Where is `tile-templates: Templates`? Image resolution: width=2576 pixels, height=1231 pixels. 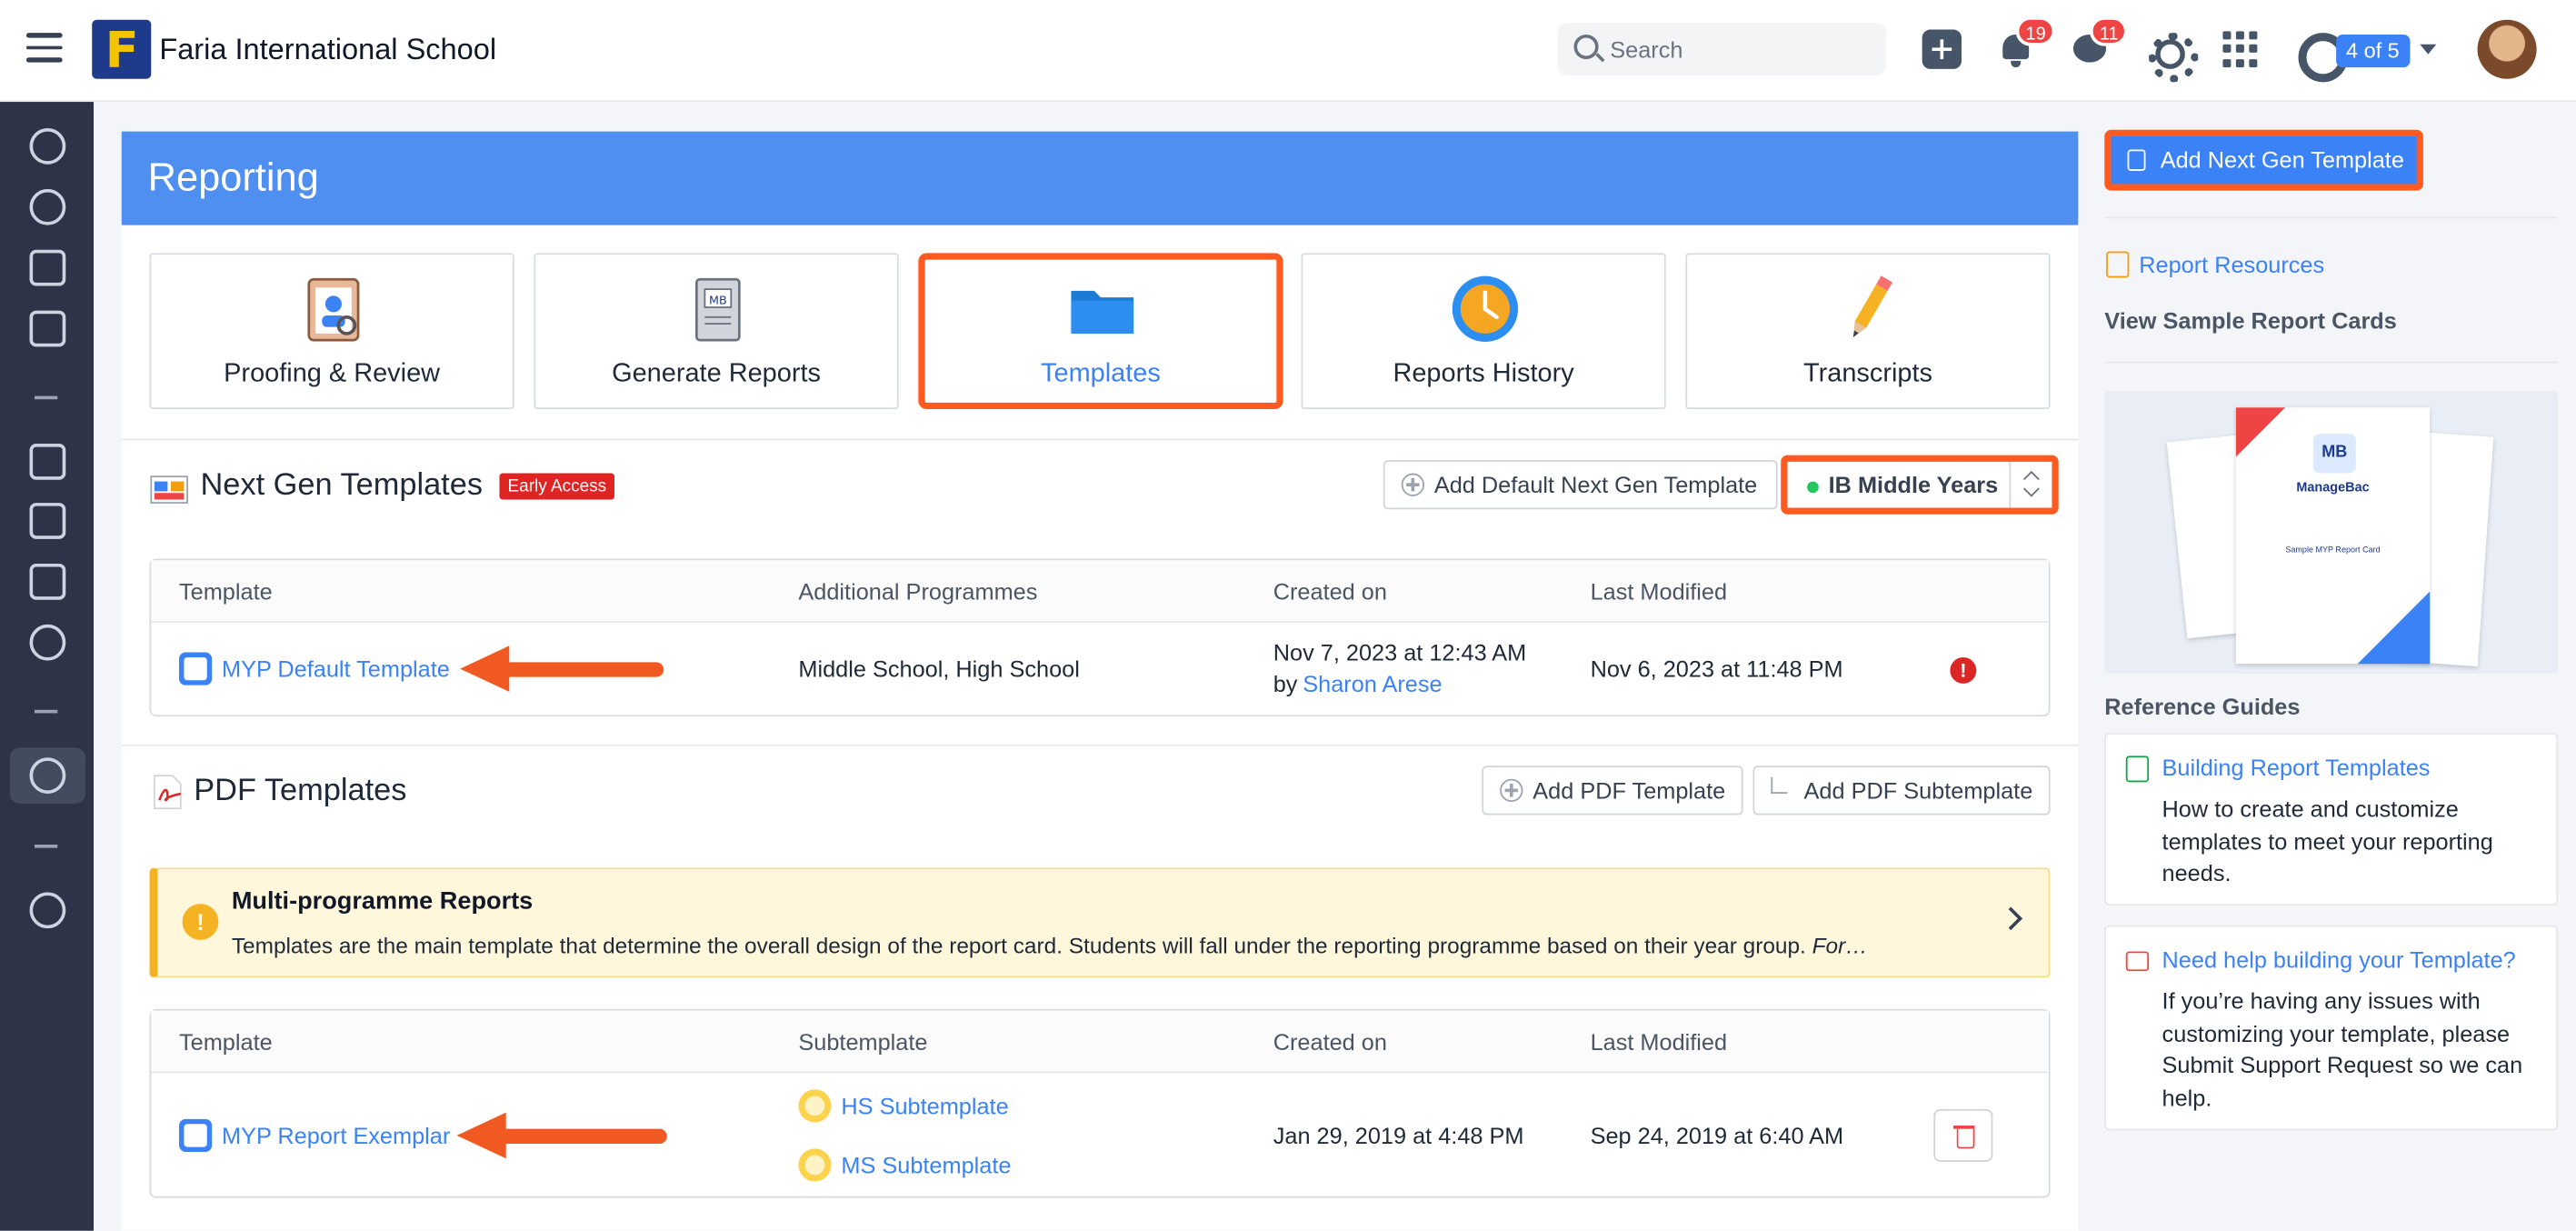 tile-templates: Templates is located at coordinates (1100, 331).